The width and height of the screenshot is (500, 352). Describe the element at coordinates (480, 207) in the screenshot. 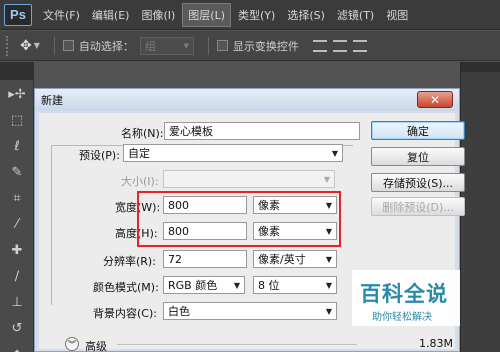

I see `panel-dock` at that location.